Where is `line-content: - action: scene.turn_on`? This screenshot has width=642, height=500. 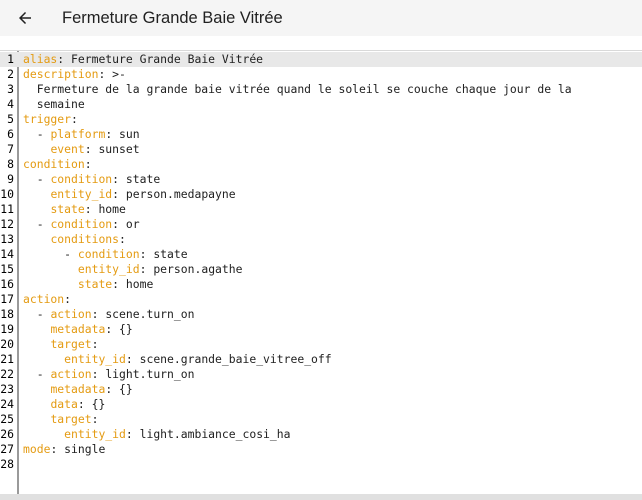 line-content: - action: scene.turn_on is located at coordinates (109, 314).